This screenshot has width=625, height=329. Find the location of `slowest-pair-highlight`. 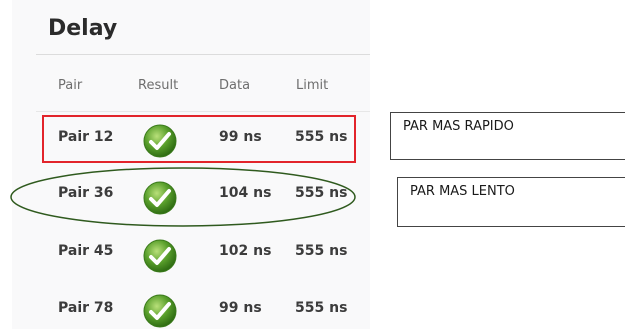

slowest-pair-highlight is located at coordinates (183, 197).